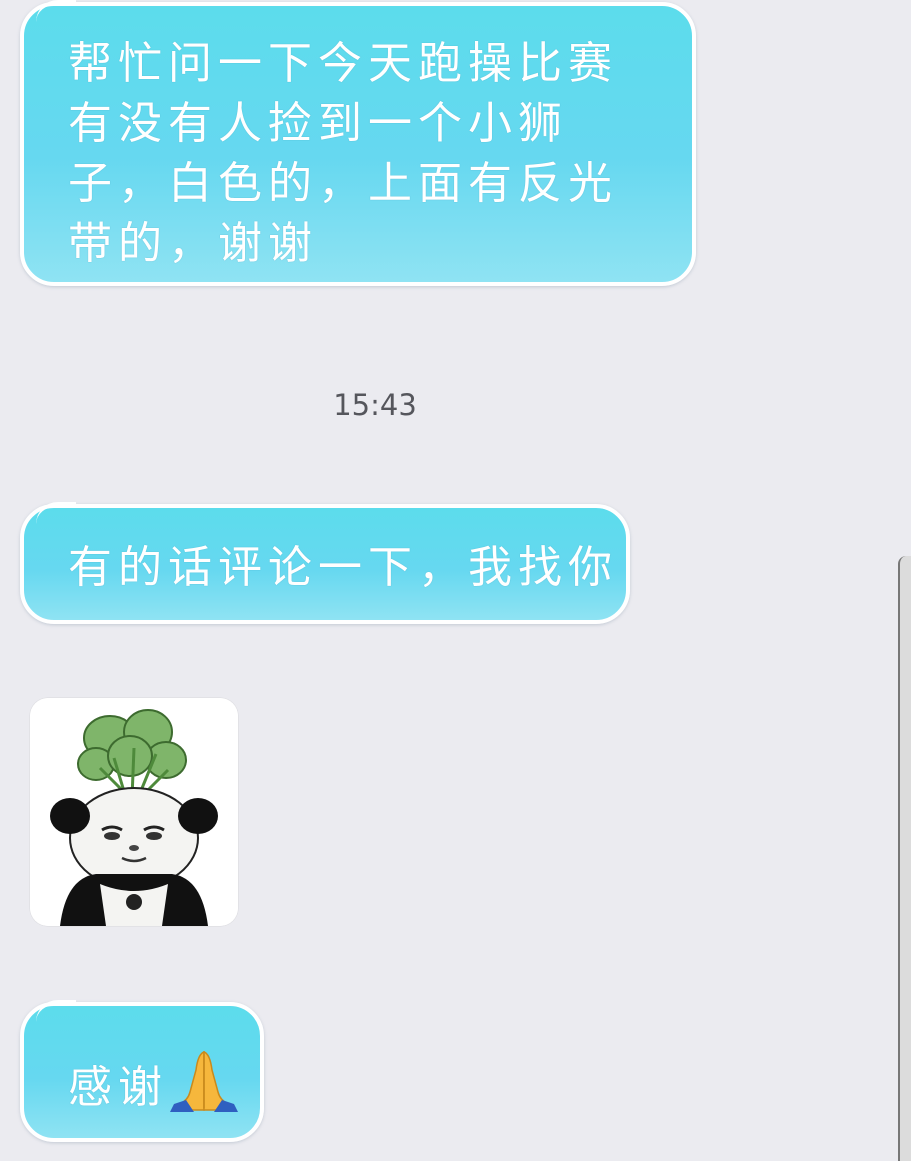  I want to click on panda-radish-sticker, so click(134, 812).